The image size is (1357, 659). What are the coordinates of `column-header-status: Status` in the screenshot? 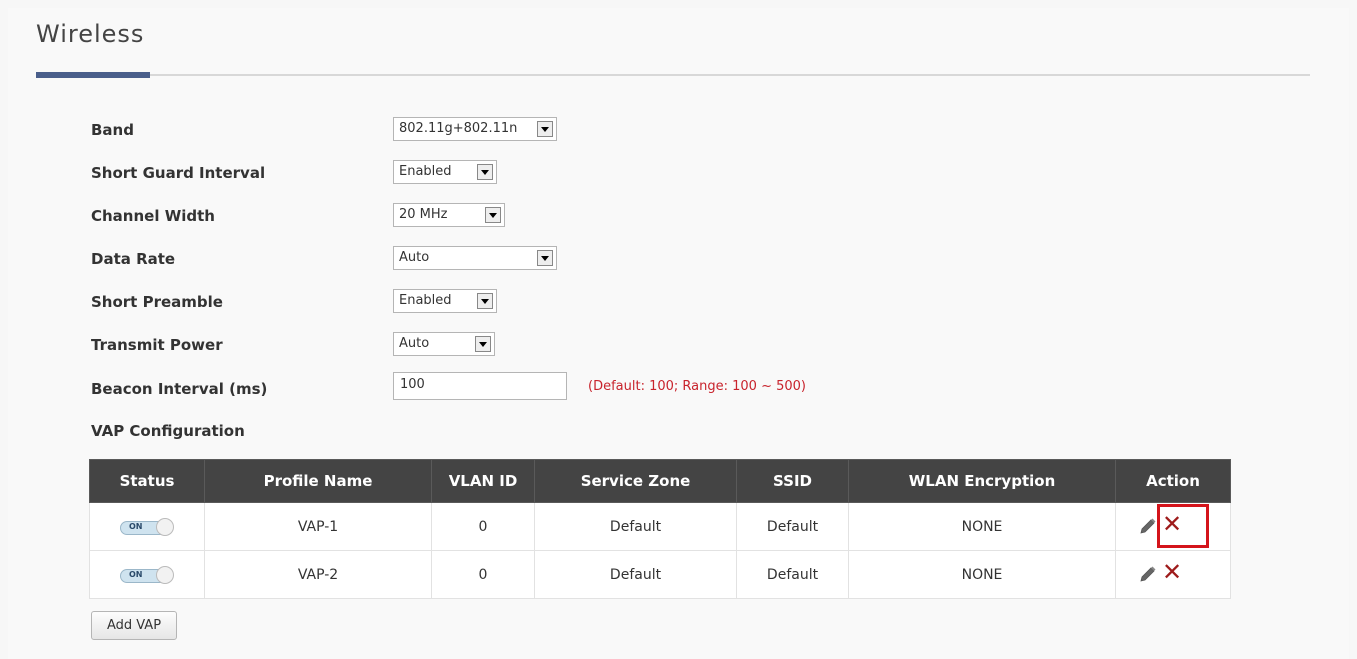 It's located at (147, 481).